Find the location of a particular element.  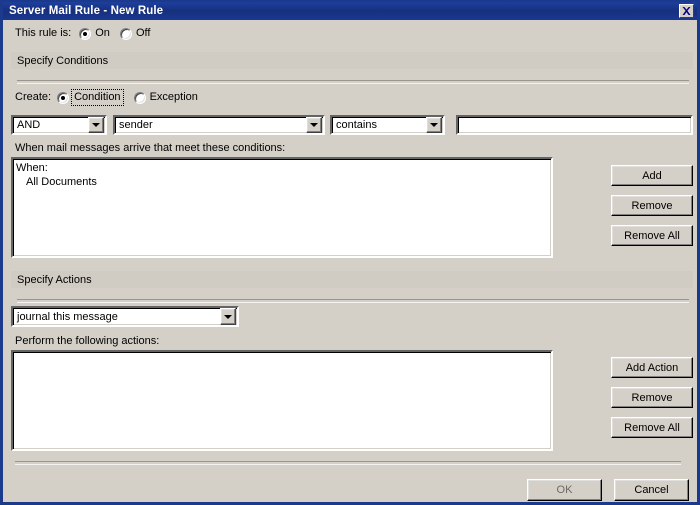

specify-conditions-header: Specify Conditions is located at coordinates (352, 60).